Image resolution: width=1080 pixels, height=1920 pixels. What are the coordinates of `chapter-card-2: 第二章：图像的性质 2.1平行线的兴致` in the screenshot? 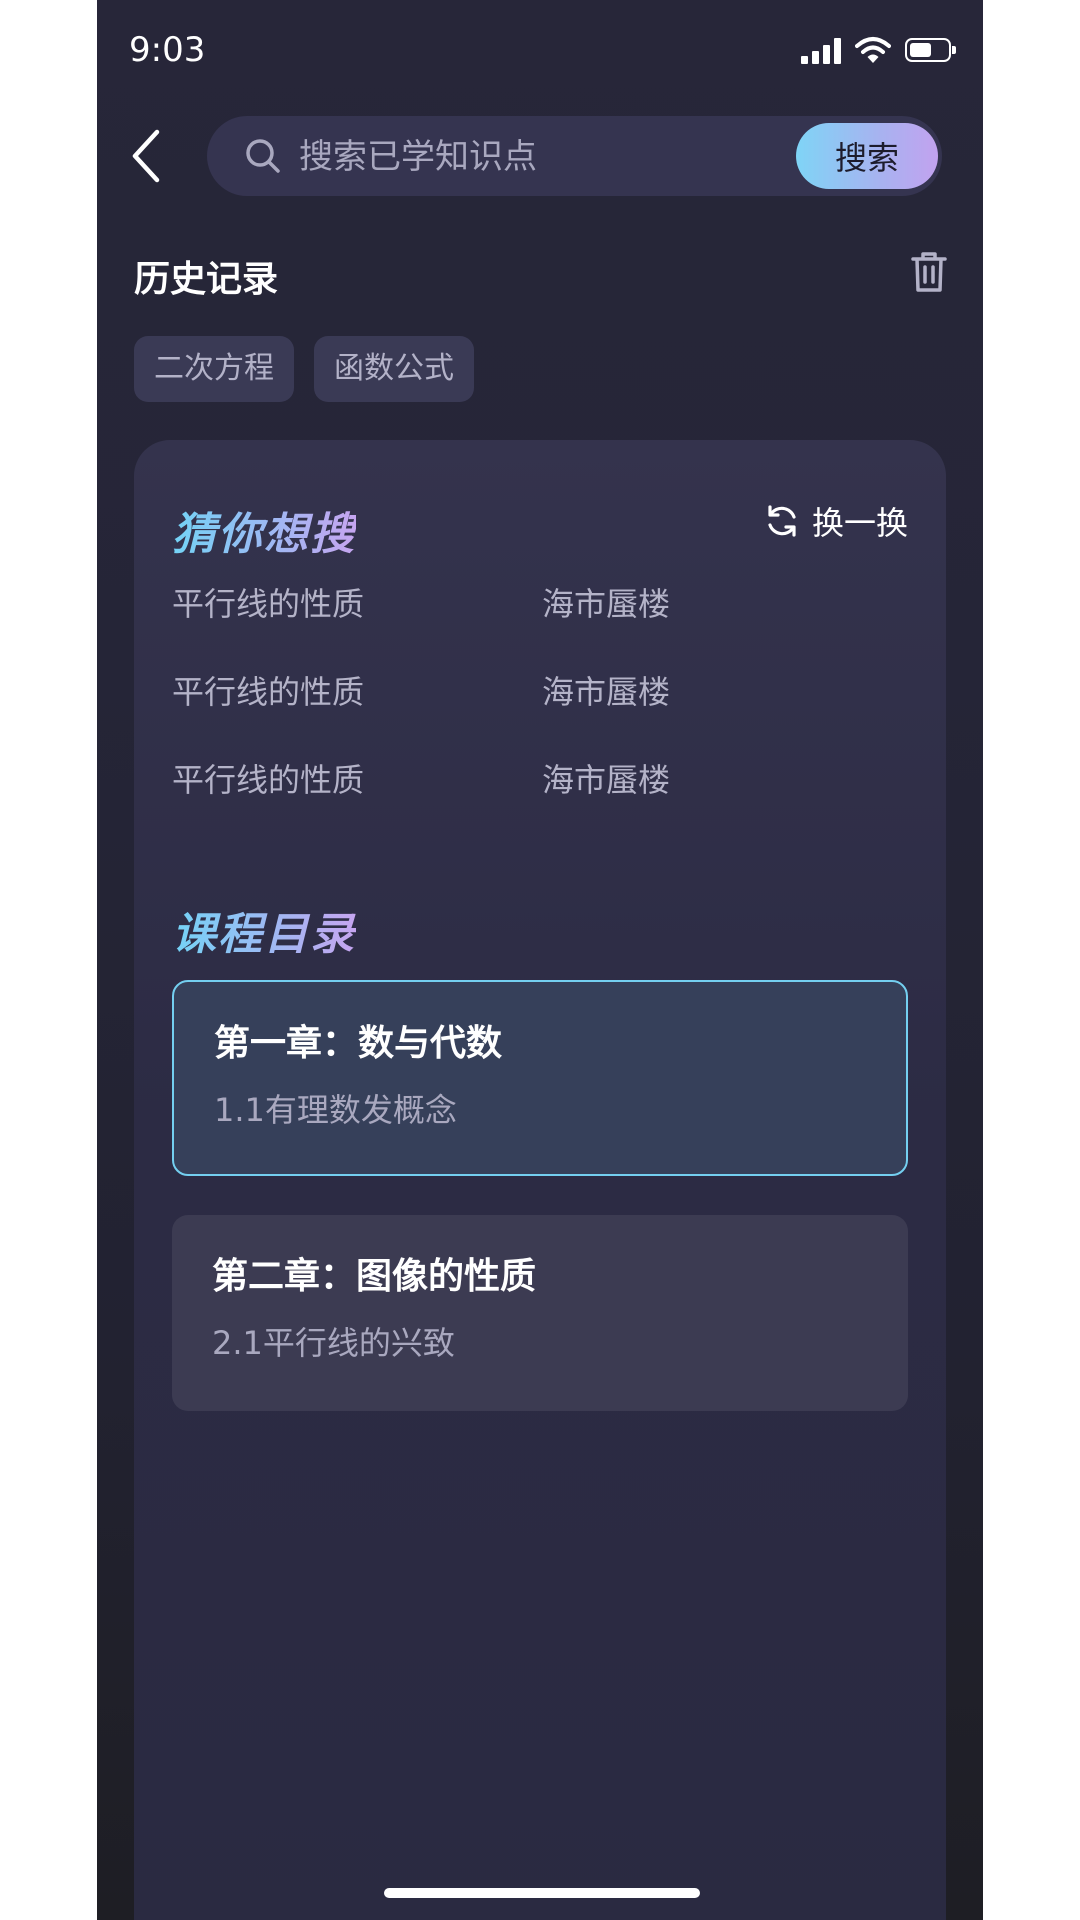 It's located at (540, 1313).